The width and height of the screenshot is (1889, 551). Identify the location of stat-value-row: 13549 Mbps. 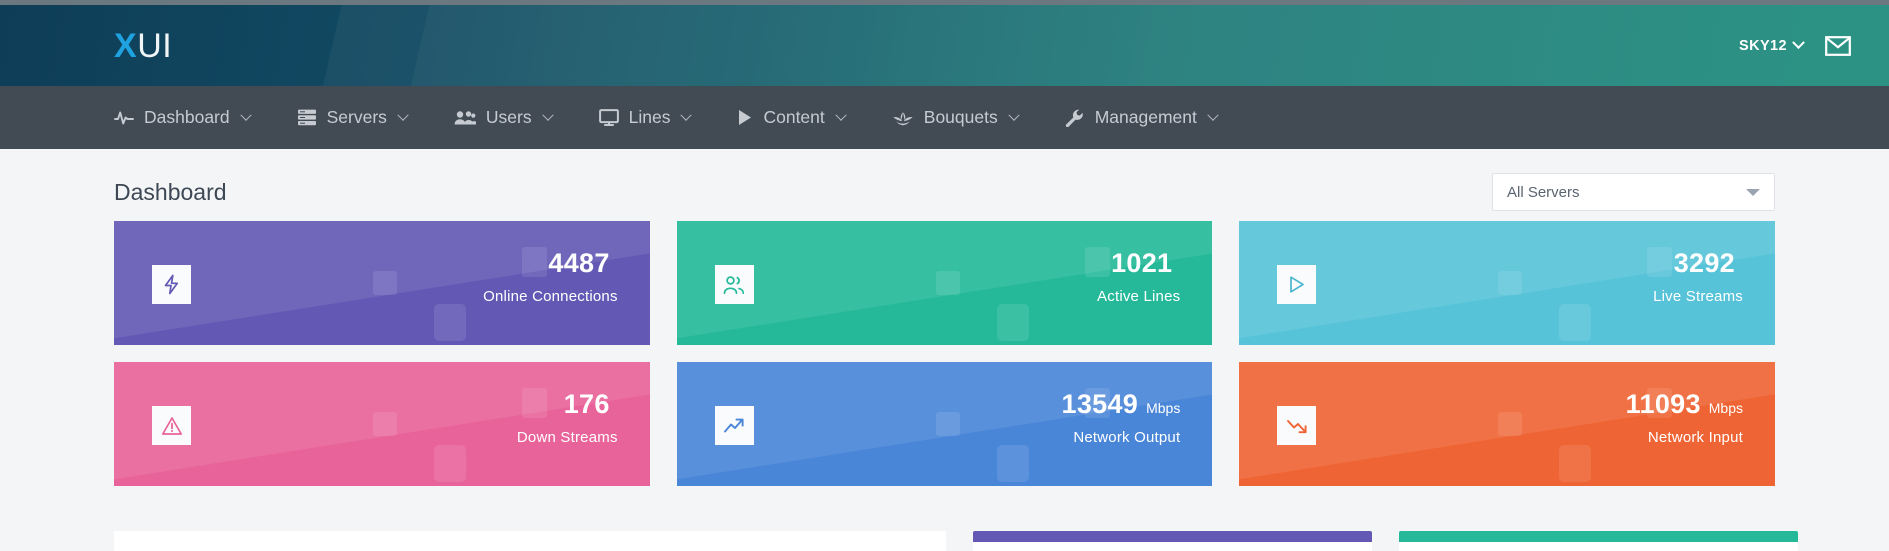
(1121, 404).